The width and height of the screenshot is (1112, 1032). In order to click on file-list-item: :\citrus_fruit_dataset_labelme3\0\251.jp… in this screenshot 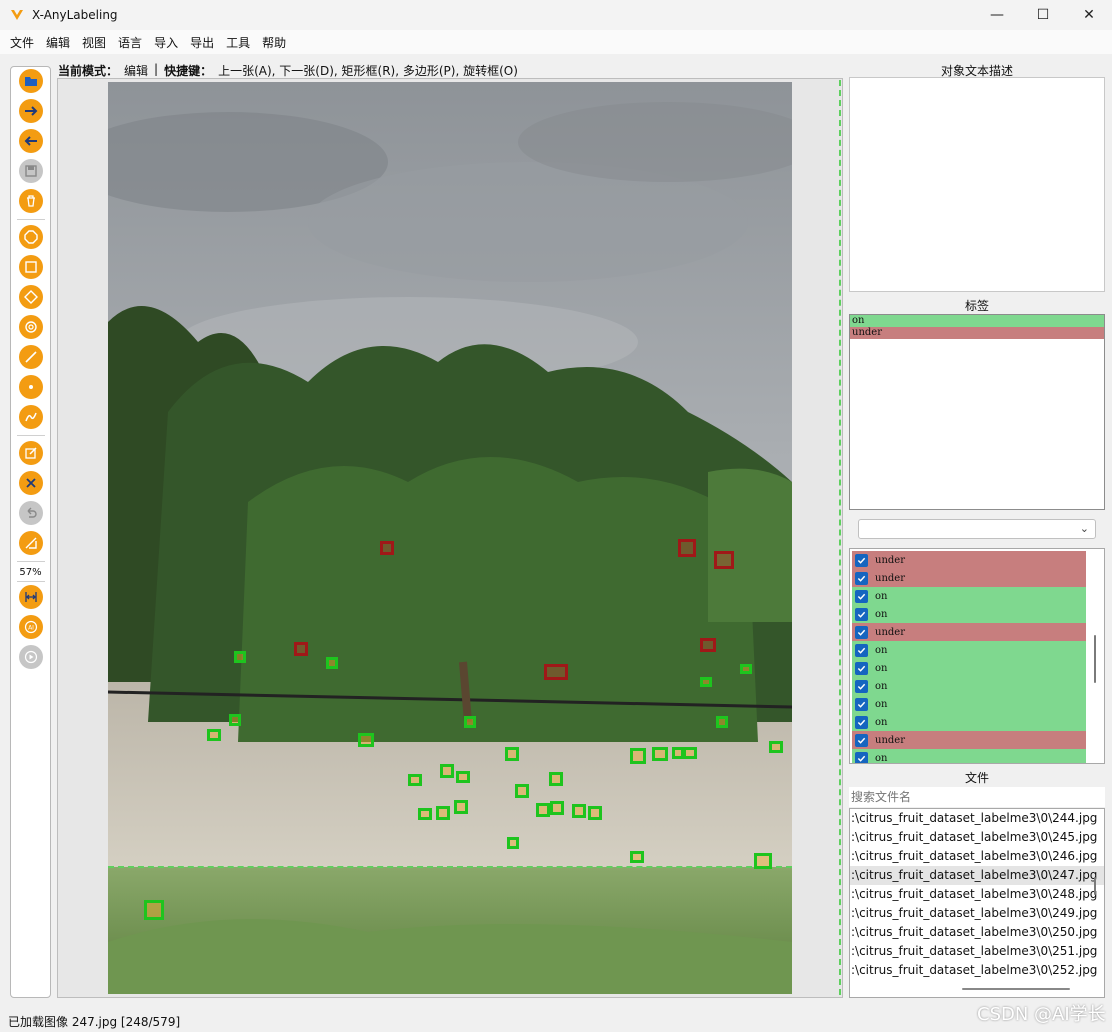, I will do `click(977, 951)`.